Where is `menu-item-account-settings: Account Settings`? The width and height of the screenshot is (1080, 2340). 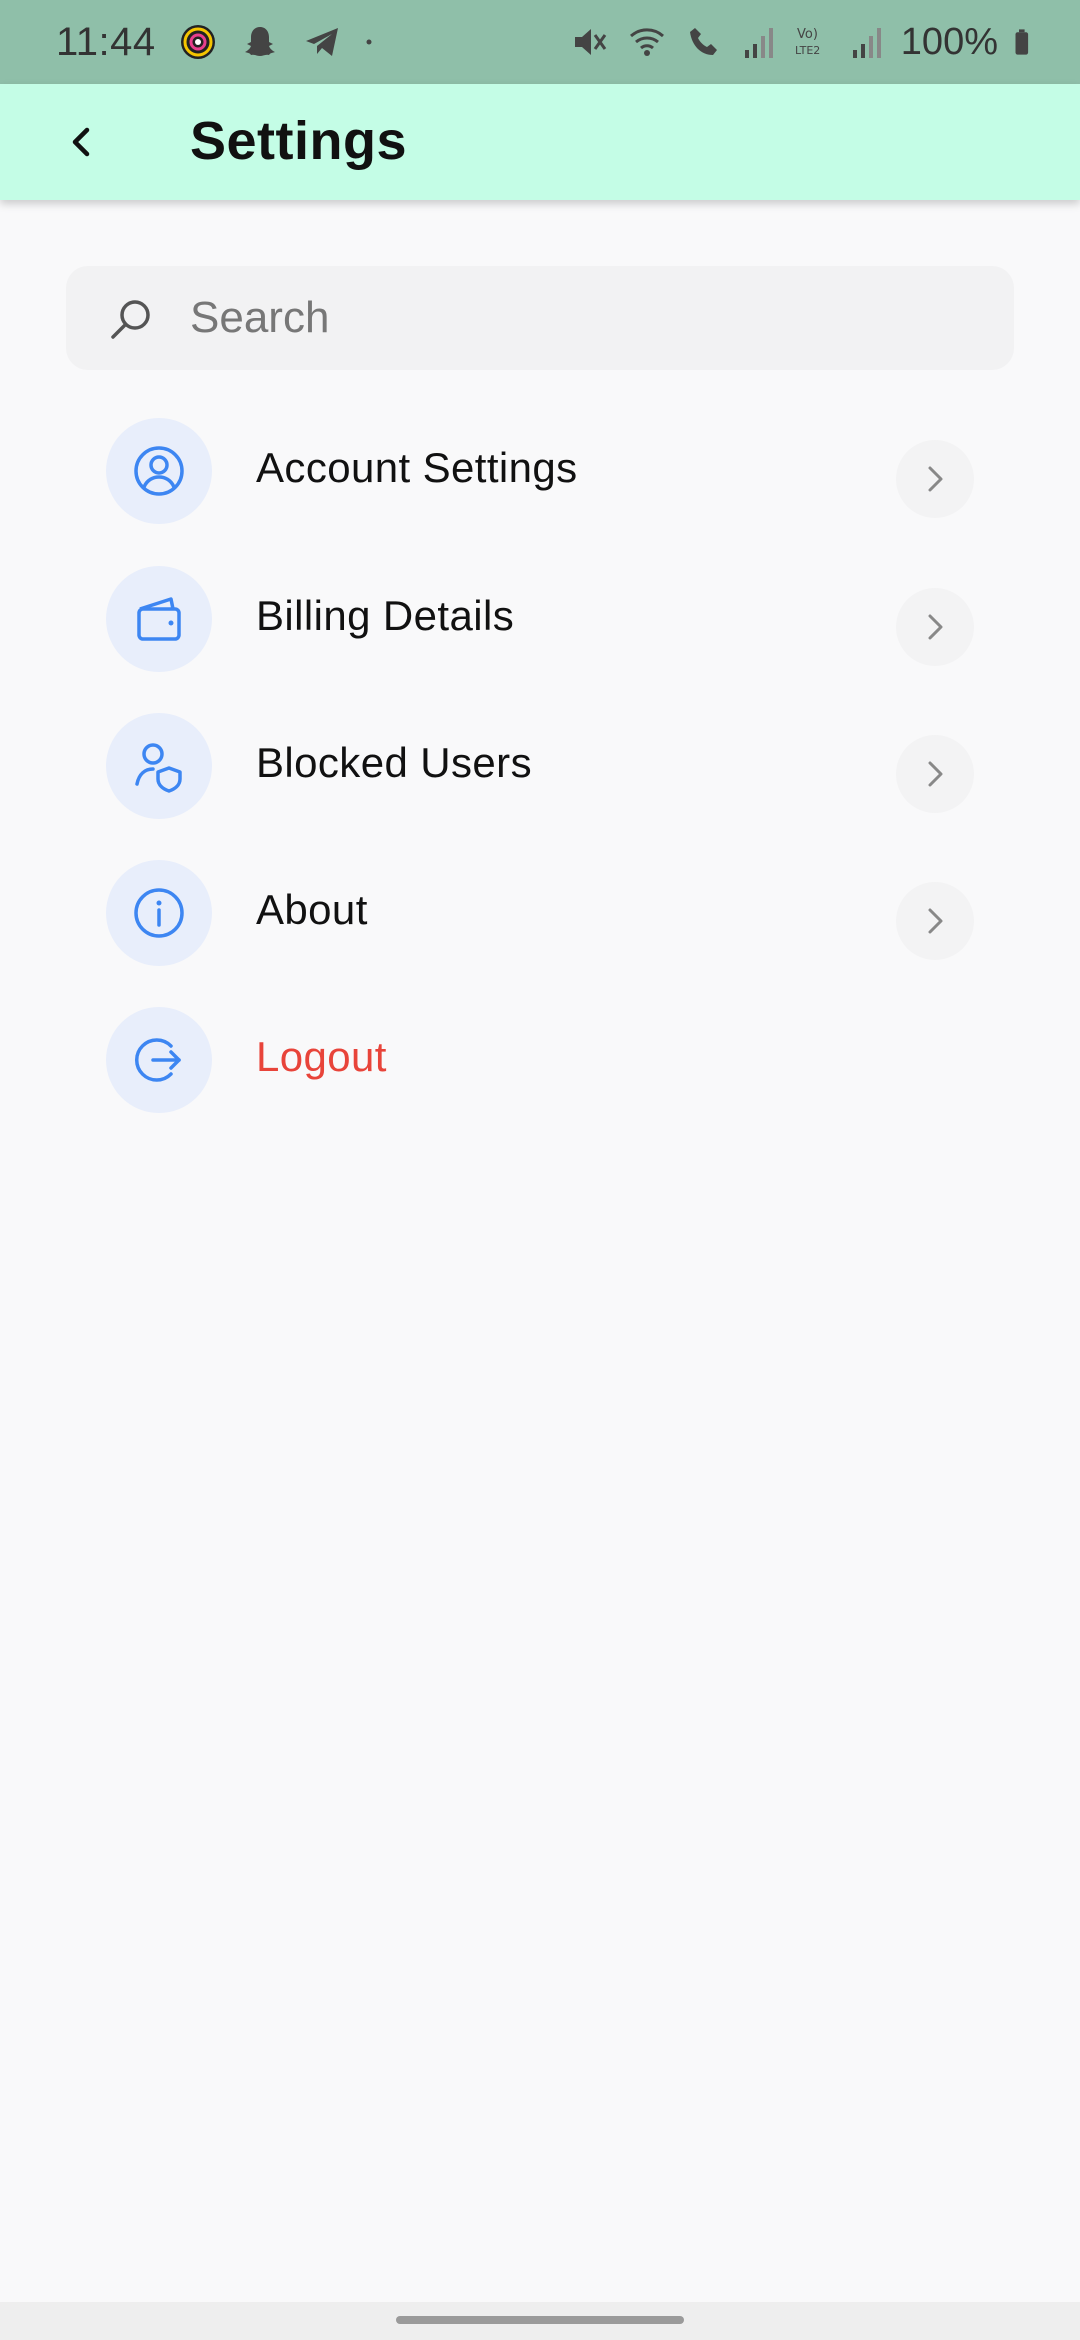 menu-item-account-settings: Account Settings is located at coordinates (540, 472).